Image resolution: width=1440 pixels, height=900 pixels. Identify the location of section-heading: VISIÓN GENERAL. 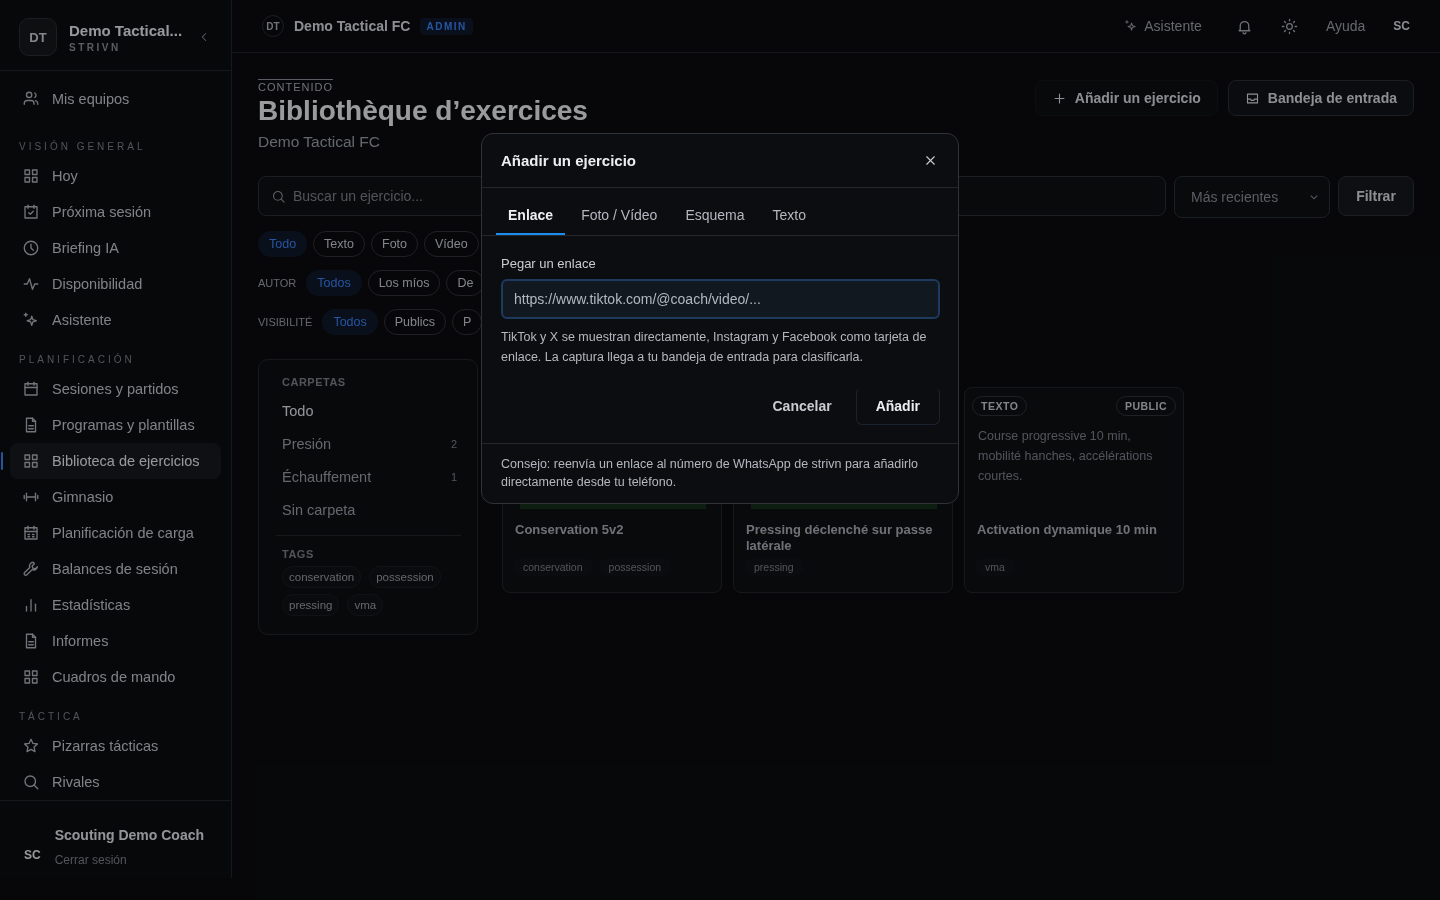
(82, 146).